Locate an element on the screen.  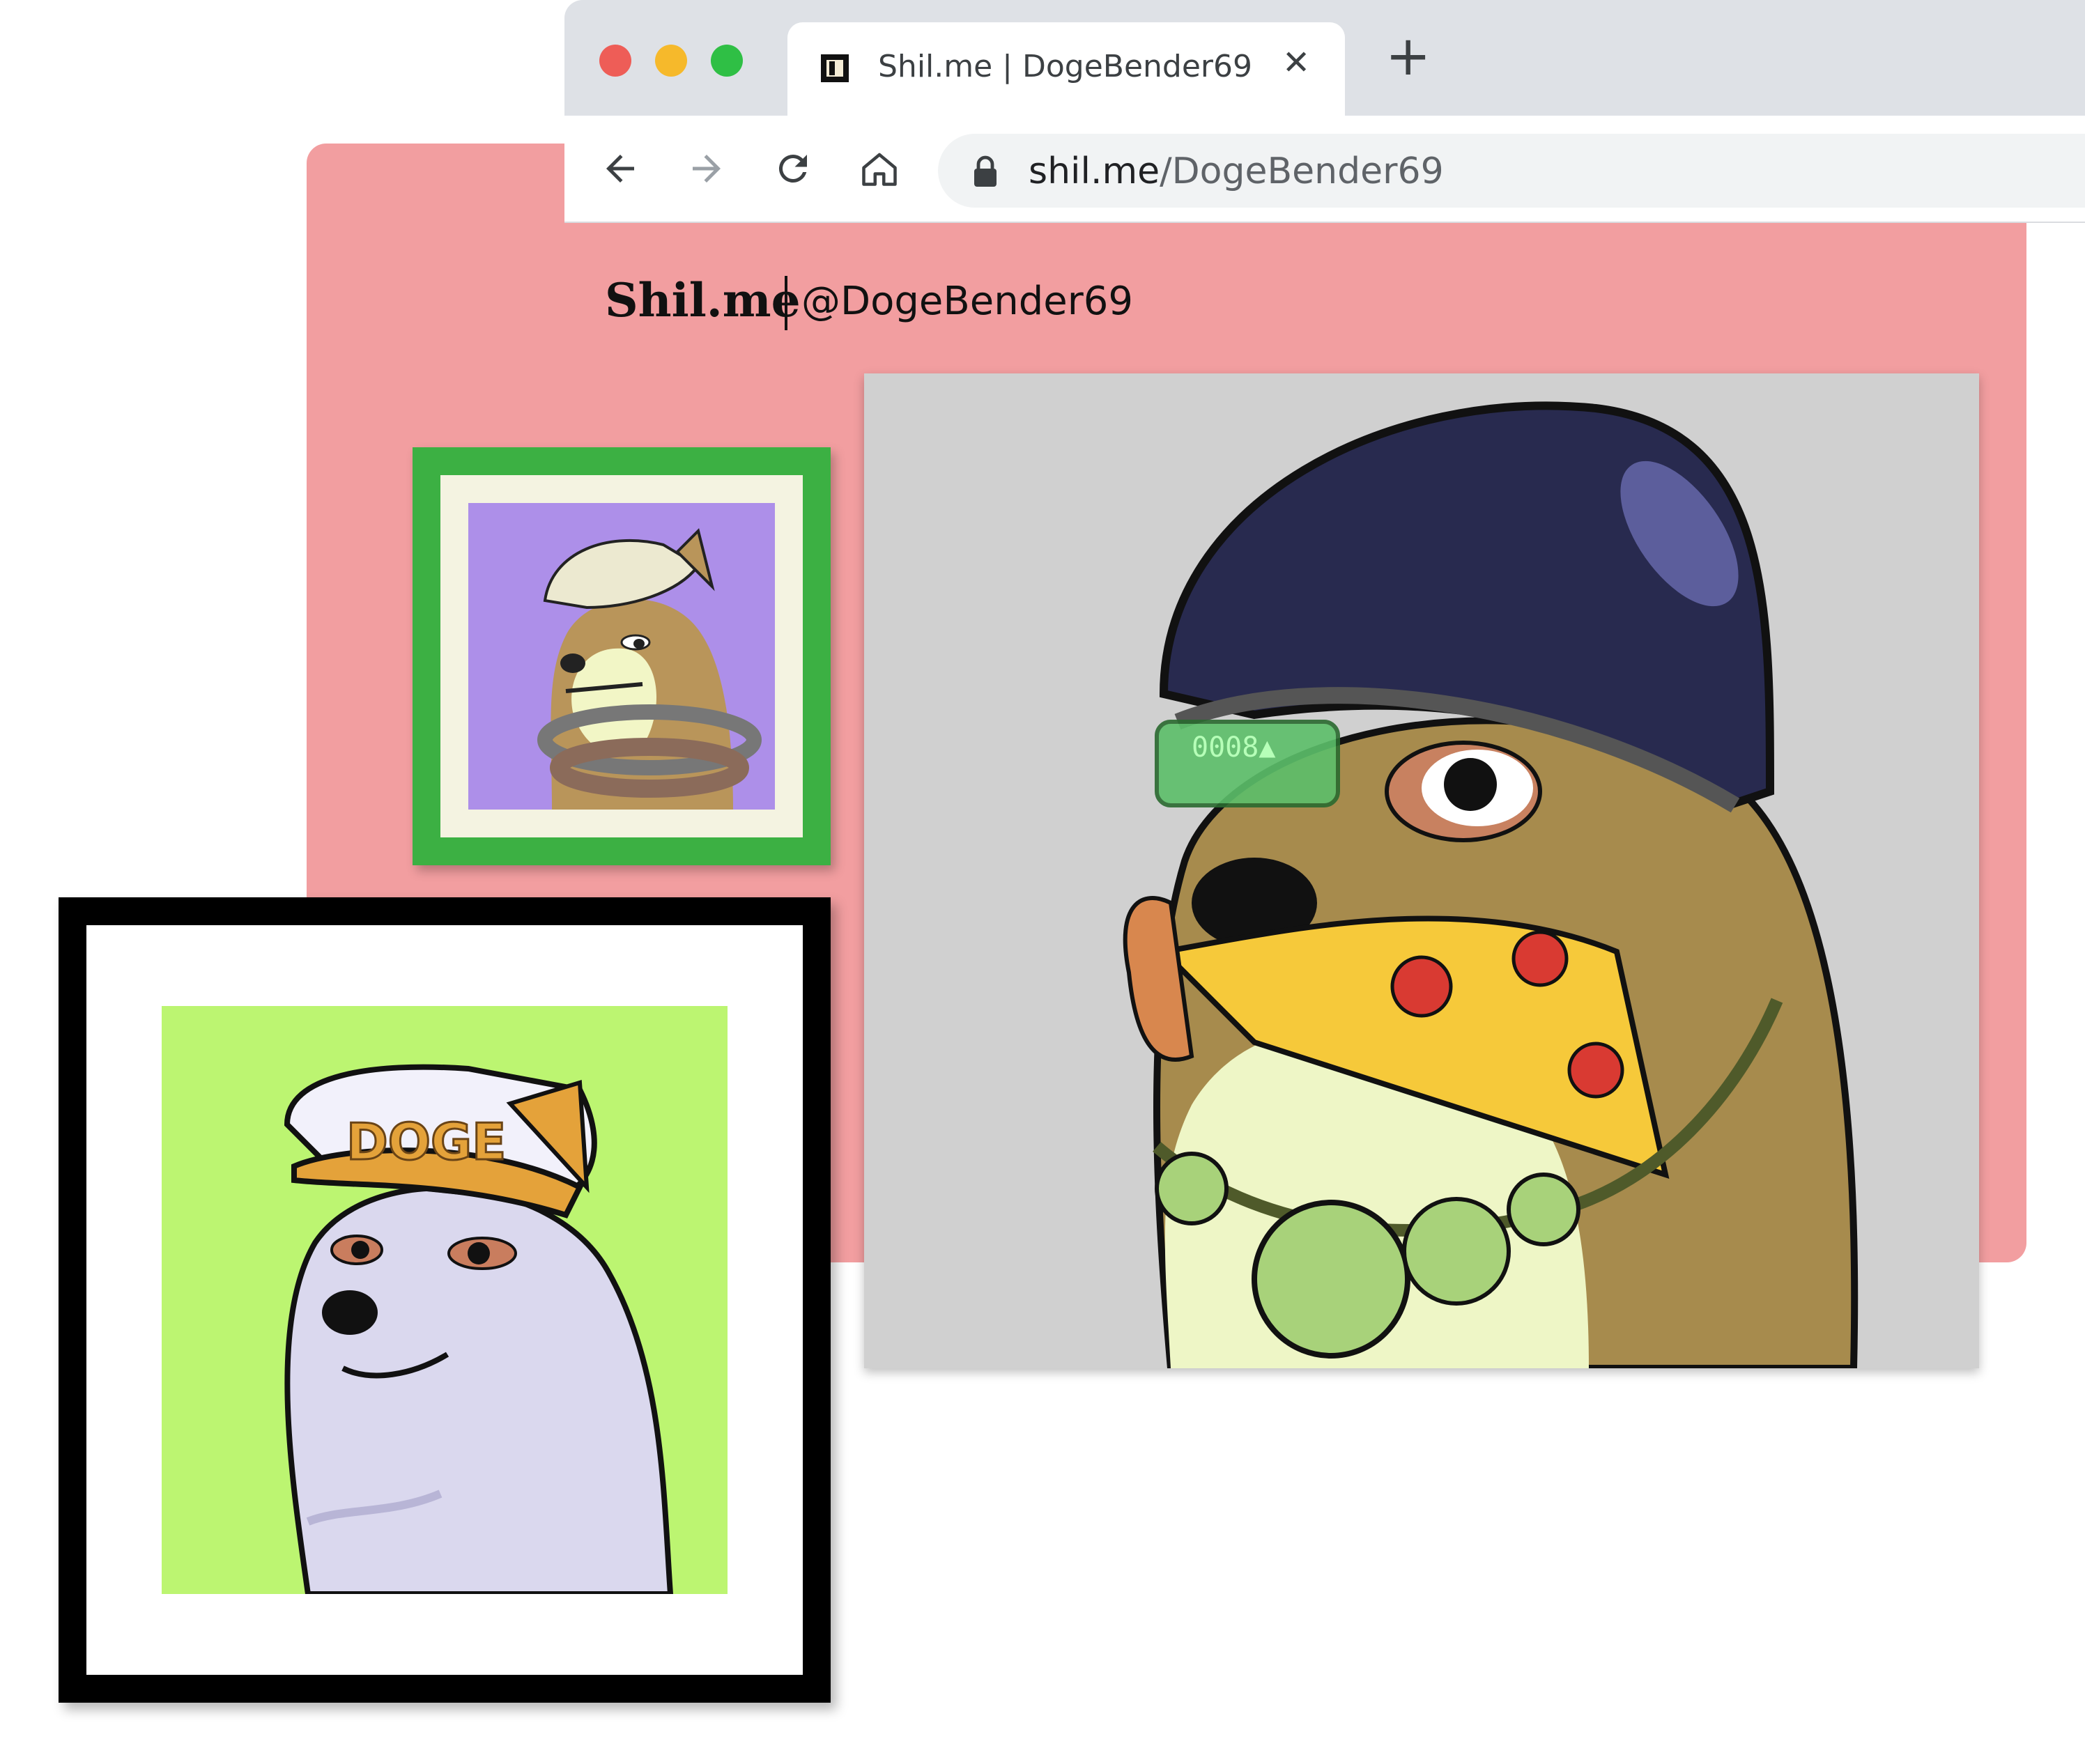
browser-toolbar: shil.me/DogeBender69 is located at coordinates (1325, 169).